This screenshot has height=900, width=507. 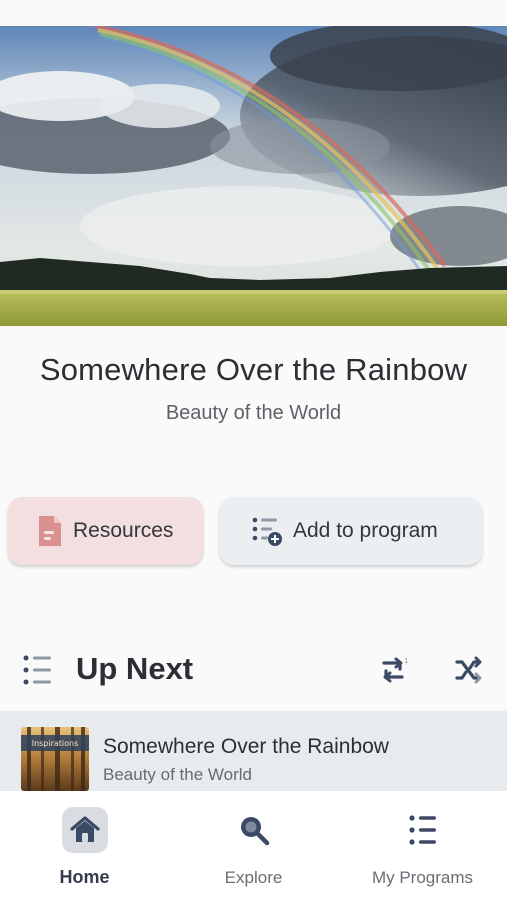 What do you see at coordinates (55, 759) in the screenshot?
I see `track-thumbnail: Inspirations` at bounding box center [55, 759].